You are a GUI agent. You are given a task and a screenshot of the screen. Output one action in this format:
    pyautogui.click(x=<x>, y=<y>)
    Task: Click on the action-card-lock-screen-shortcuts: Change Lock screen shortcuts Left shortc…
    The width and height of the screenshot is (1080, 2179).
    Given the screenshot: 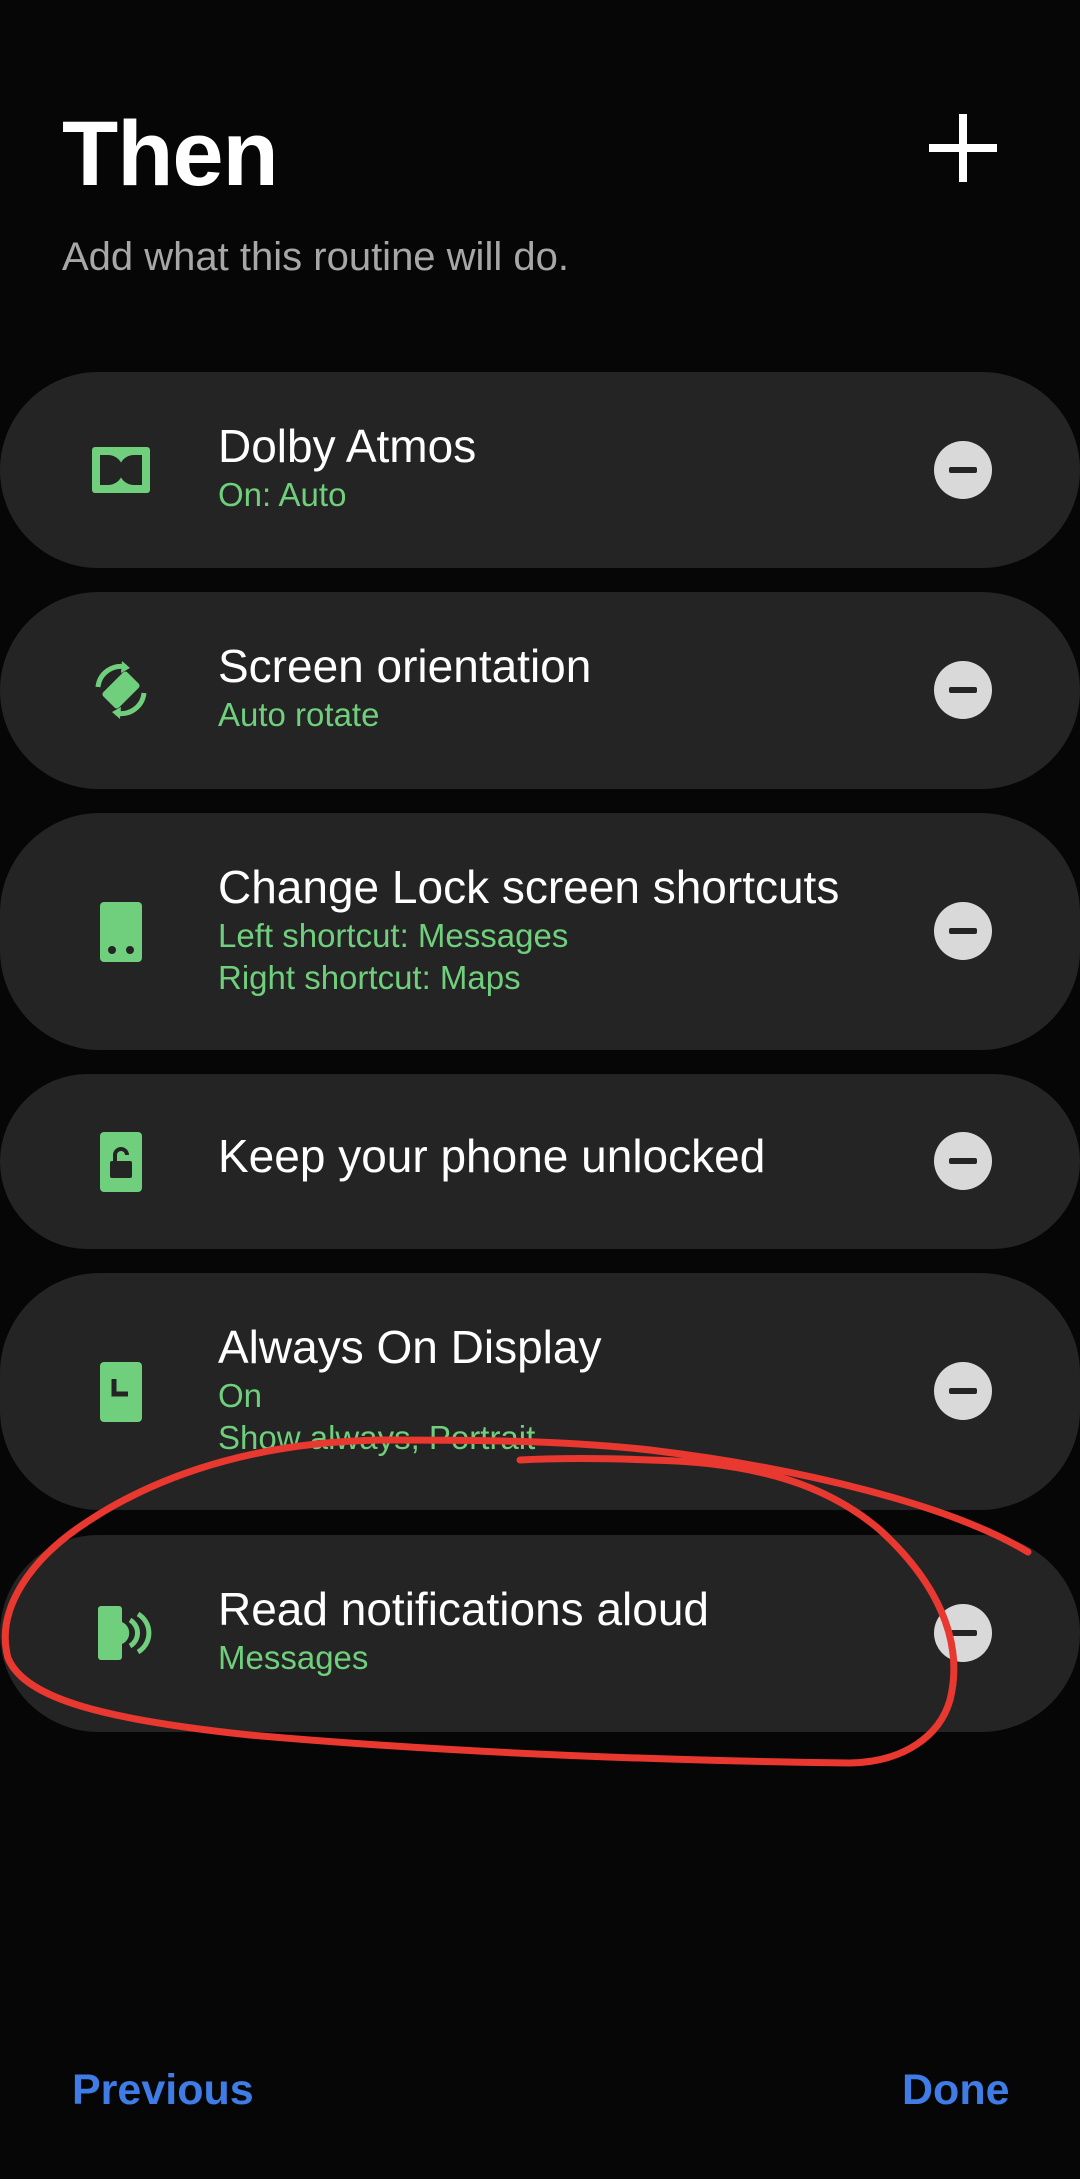 What is the action you would take?
    pyautogui.click(x=540, y=931)
    